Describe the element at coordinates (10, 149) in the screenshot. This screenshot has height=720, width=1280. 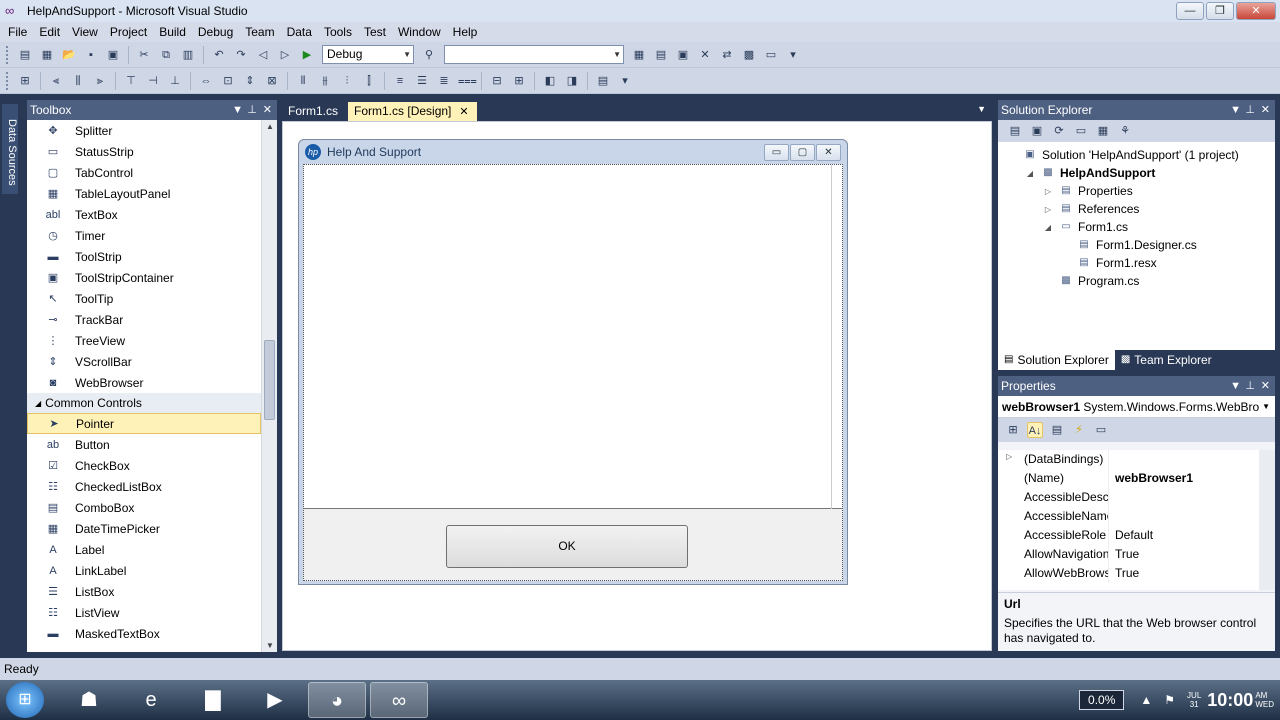
I see `data-sources-tab: Data Sources` at that location.